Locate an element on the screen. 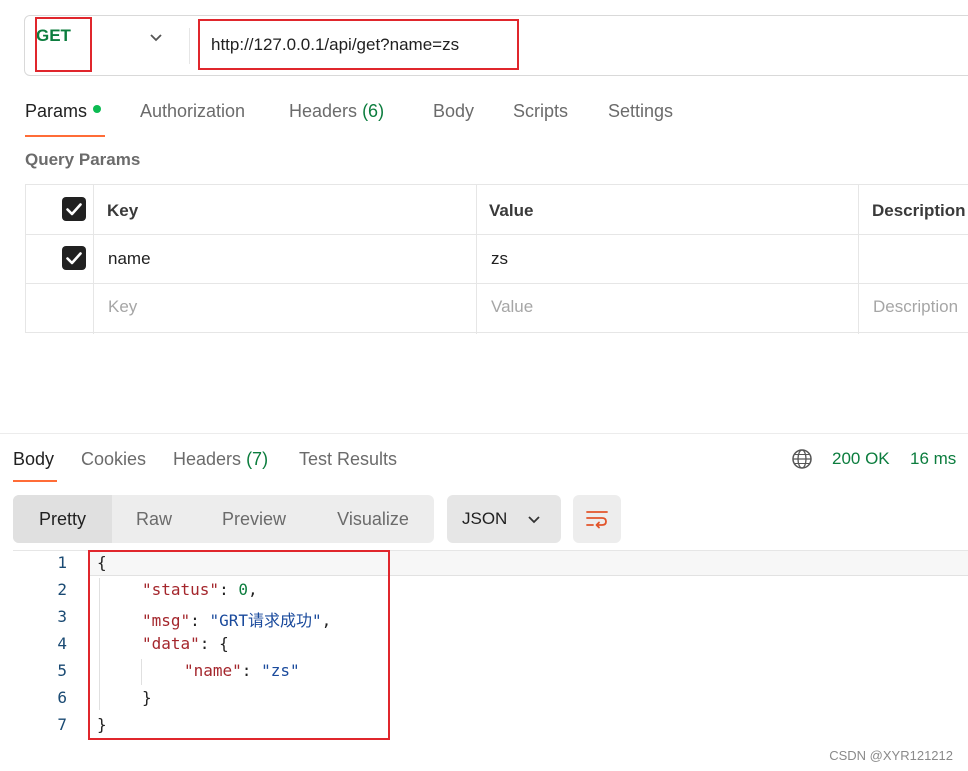 Image resolution: width=968 pixels, height=771 pixels. tab-scripts: Scripts is located at coordinates (540, 111).